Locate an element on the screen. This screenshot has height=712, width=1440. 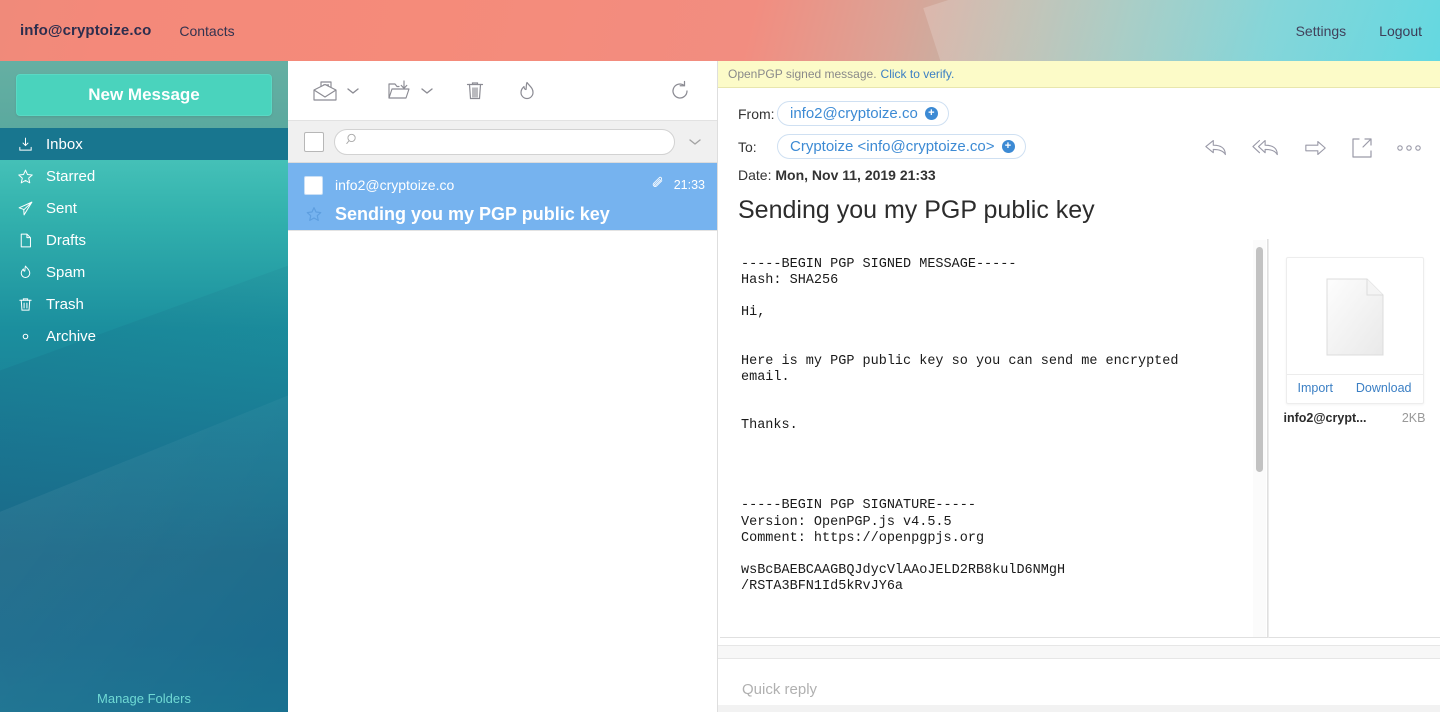
top-banner-left: info@cryptoize.co Contacts is located at coordinates (127, 30).